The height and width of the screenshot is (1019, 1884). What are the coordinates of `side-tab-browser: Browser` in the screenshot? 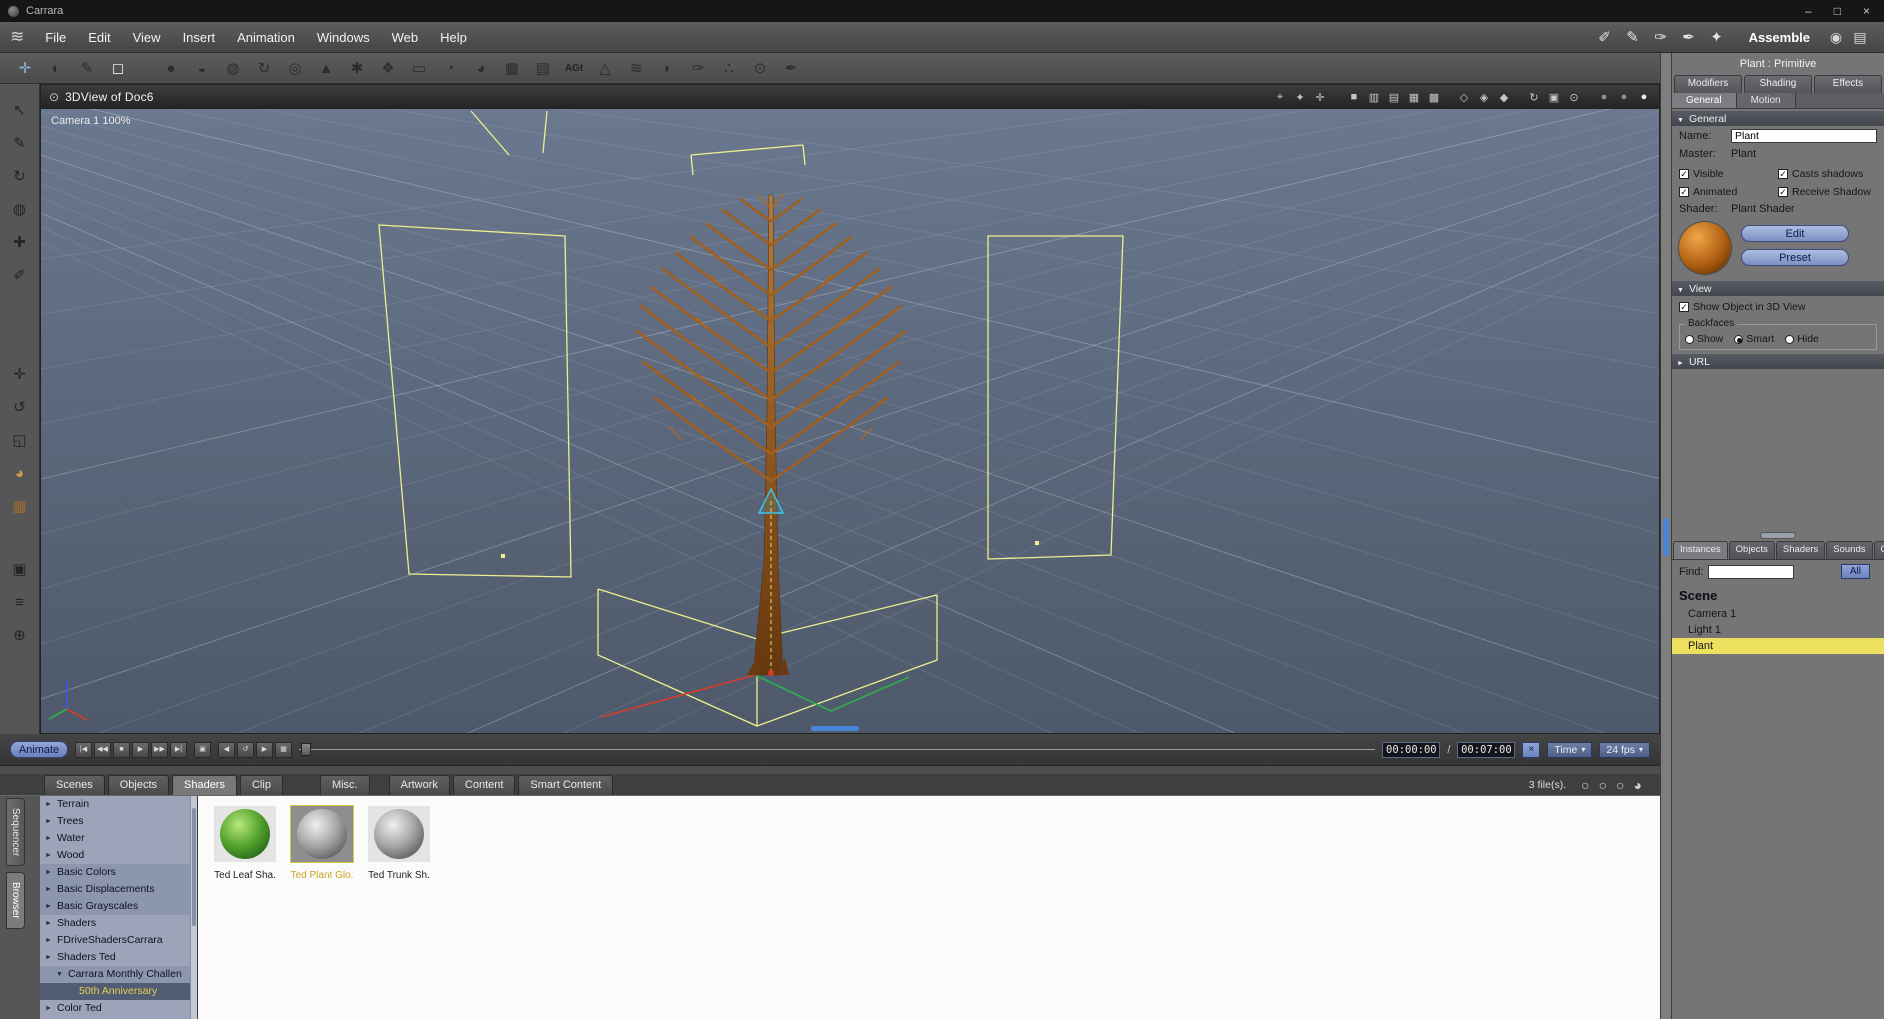 It's located at (15, 901).